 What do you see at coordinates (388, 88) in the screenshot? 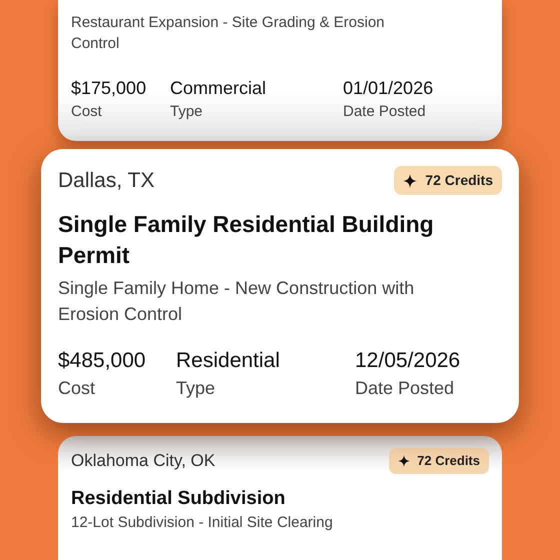
I see `stat-value: 01/01/2026` at bounding box center [388, 88].